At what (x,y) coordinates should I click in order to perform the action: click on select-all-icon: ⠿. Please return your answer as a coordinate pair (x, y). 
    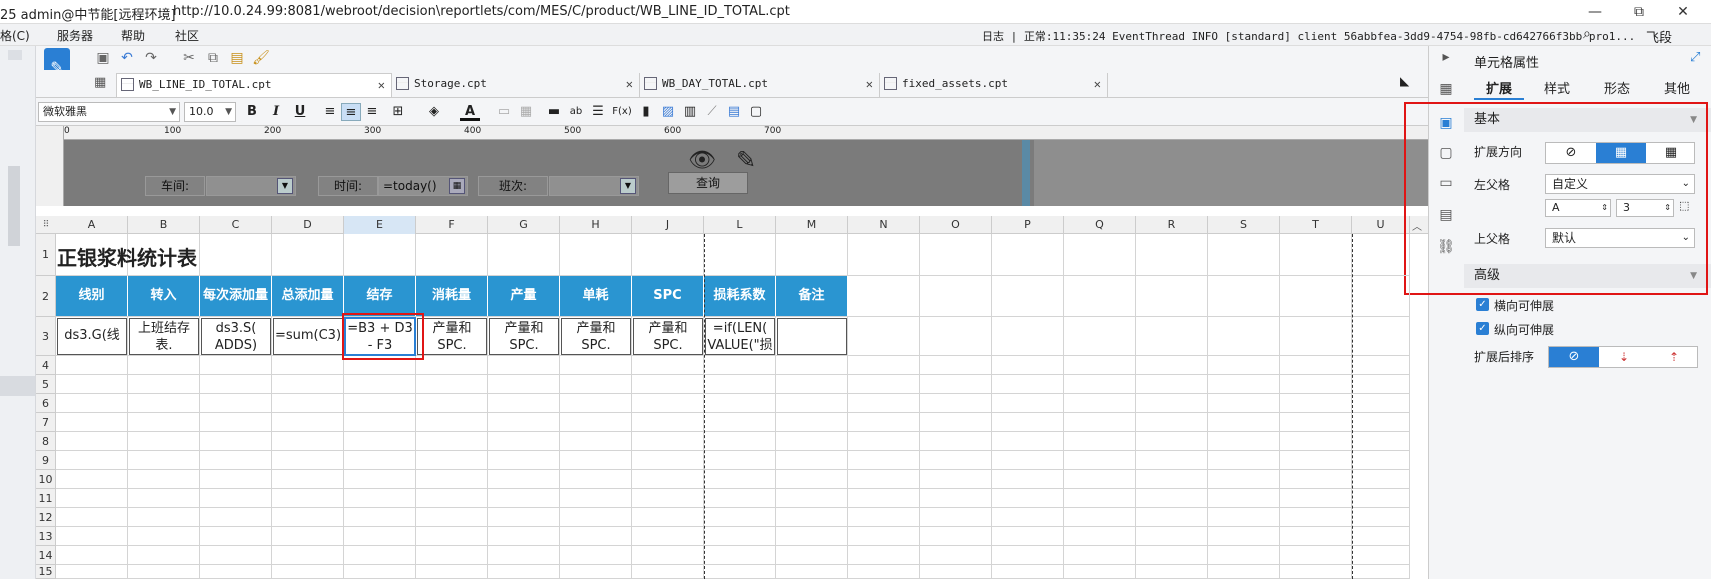
    Looking at the image, I should click on (46, 225).